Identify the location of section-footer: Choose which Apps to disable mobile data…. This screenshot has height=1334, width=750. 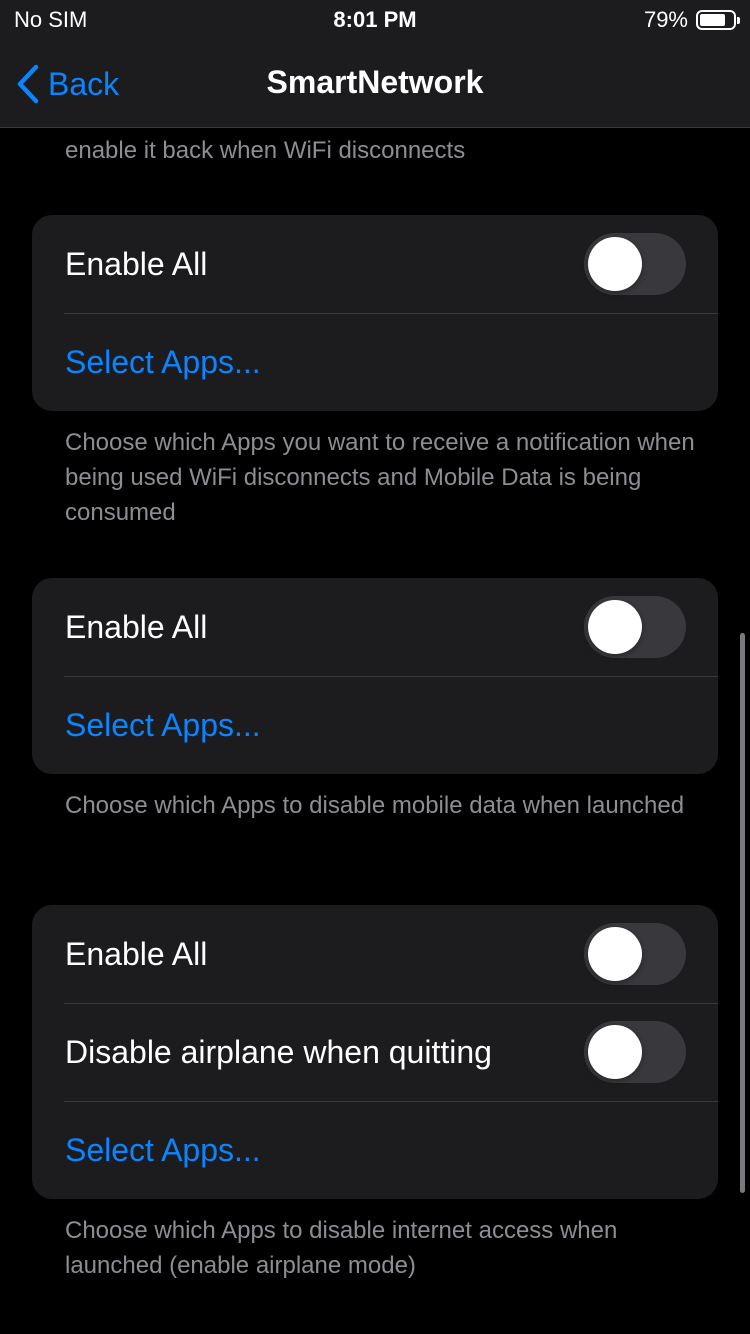
(375, 805).